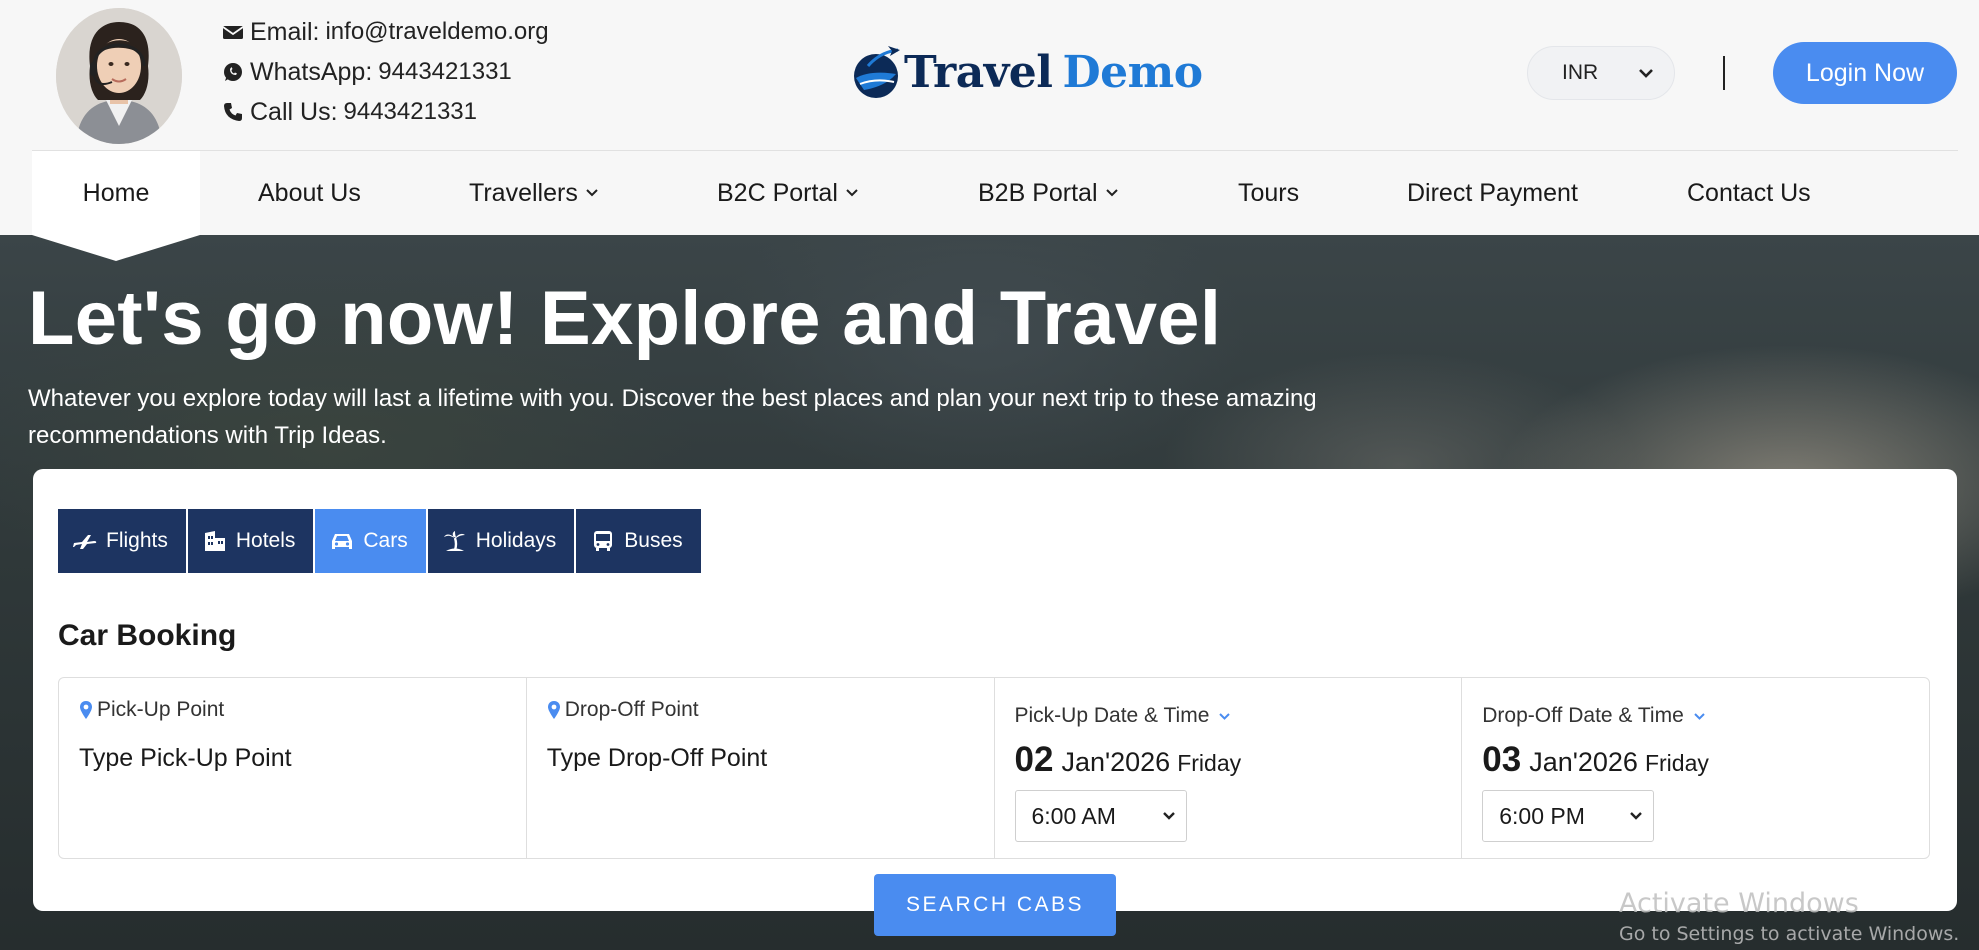 The image size is (1979, 950). Describe the element at coordinates (85, 542) in the screenshot. I see `plane-icon` at that location.